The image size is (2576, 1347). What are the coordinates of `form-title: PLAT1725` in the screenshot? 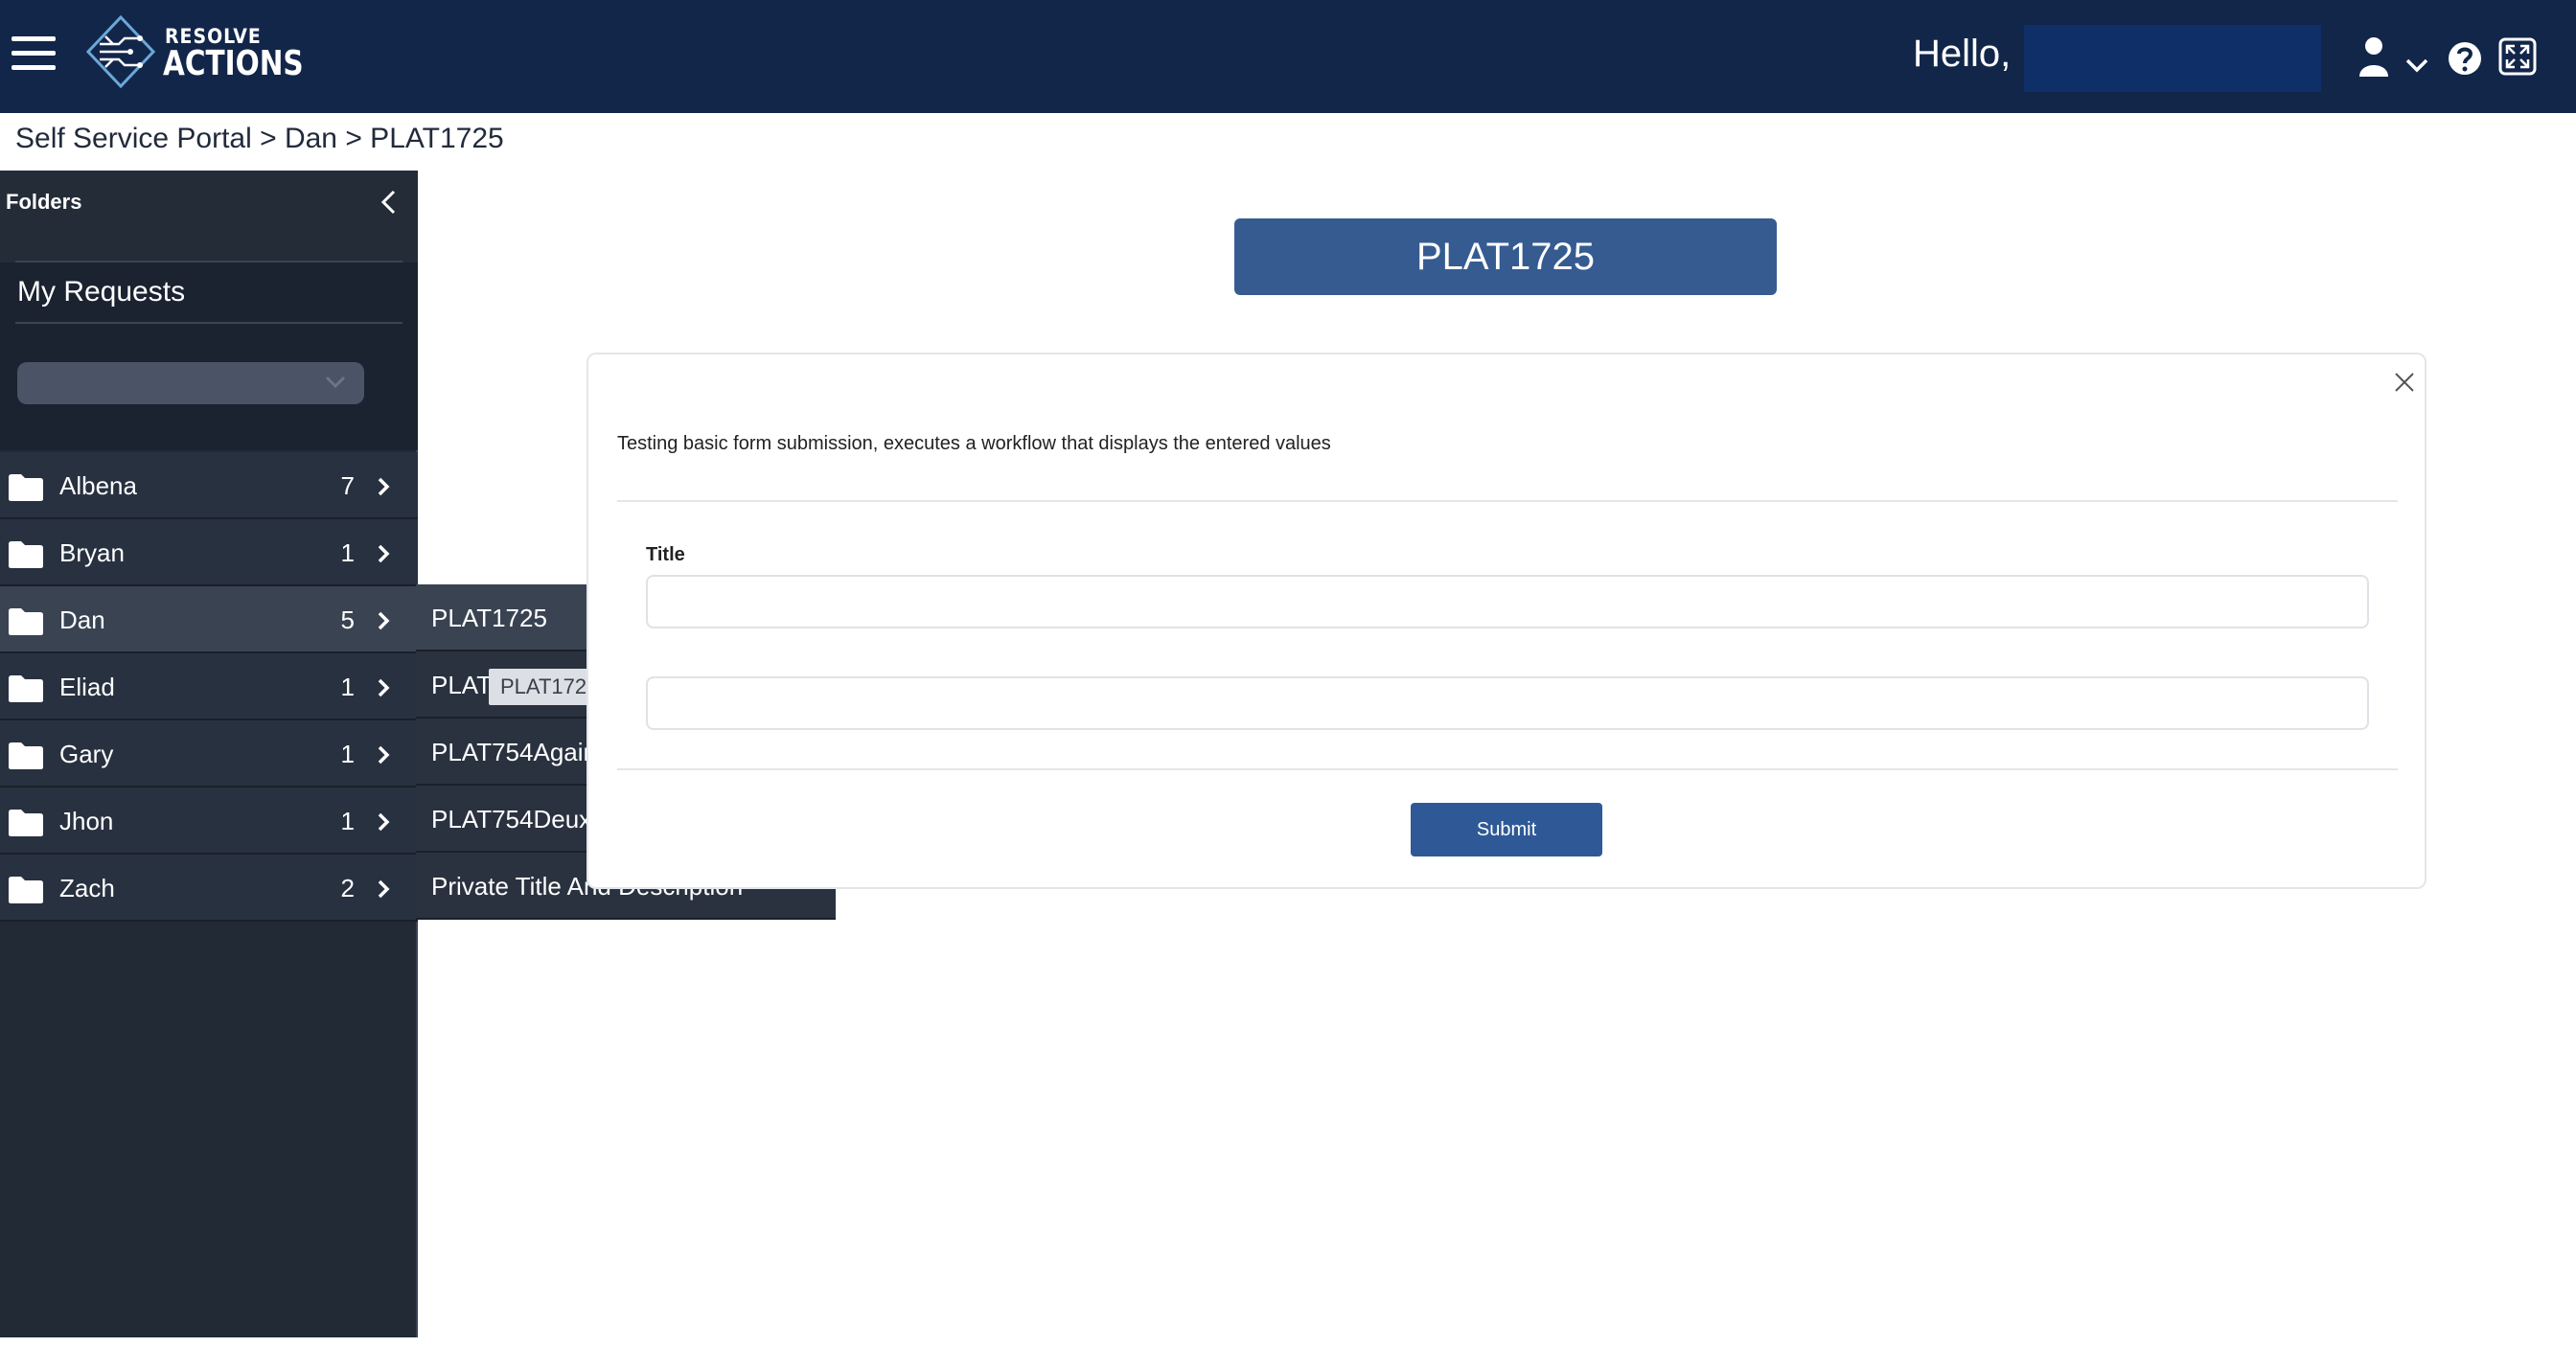 It's located at (1506, 256).